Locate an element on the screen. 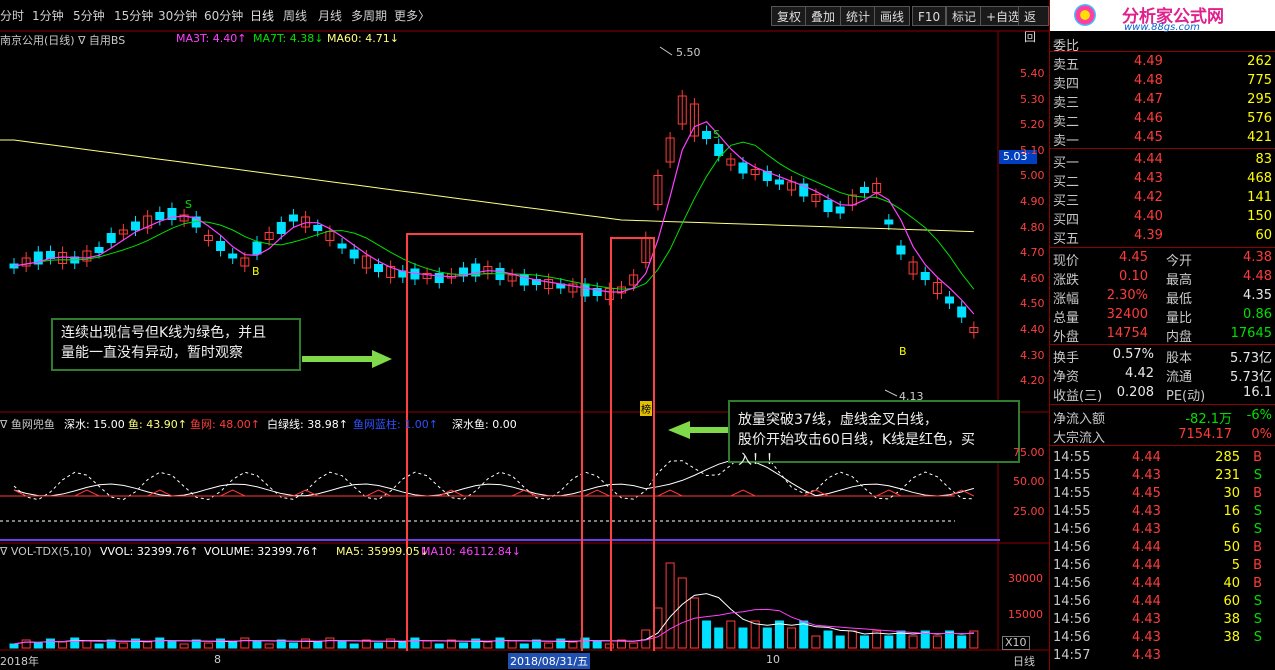 The image size is (1275, 670). bid-label: 买一 is located at coordinates (1066, 163).